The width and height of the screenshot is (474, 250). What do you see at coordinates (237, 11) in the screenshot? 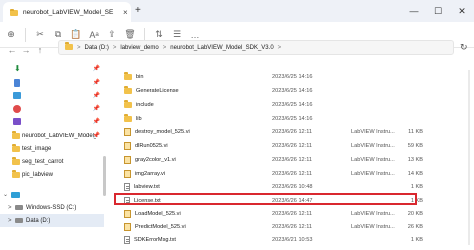
I see `title-bar: neurobot_LabVIEW_Model_SE × + — ☐ ✕` at bounding box center [237, 11].